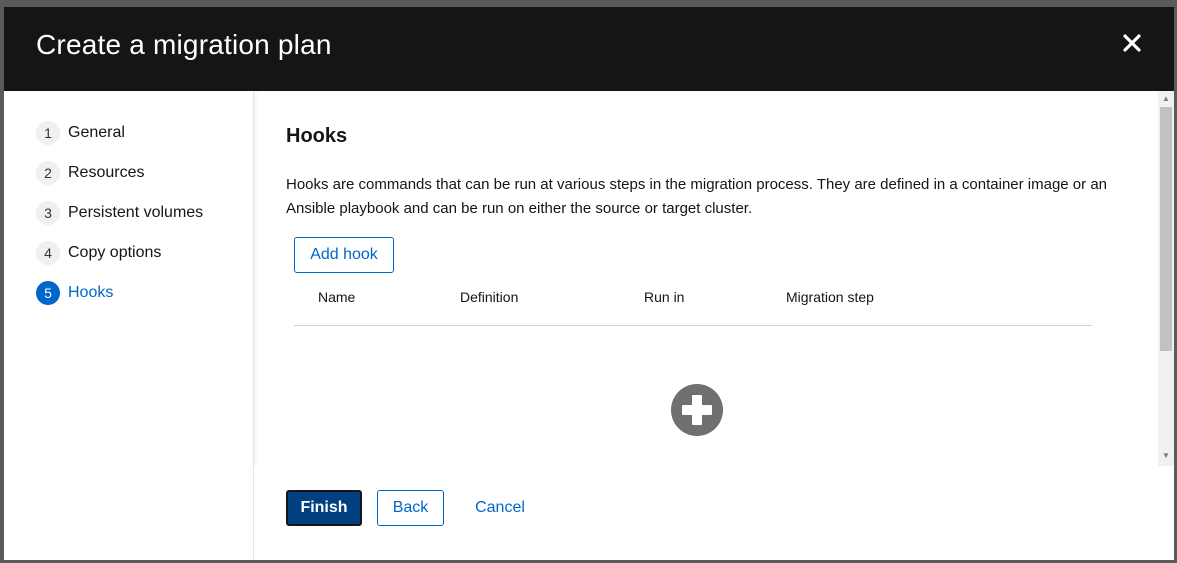  Describe the element at coordinates (489, 297) in the screenshot. I see `column-header-definition: Definition` at that location.